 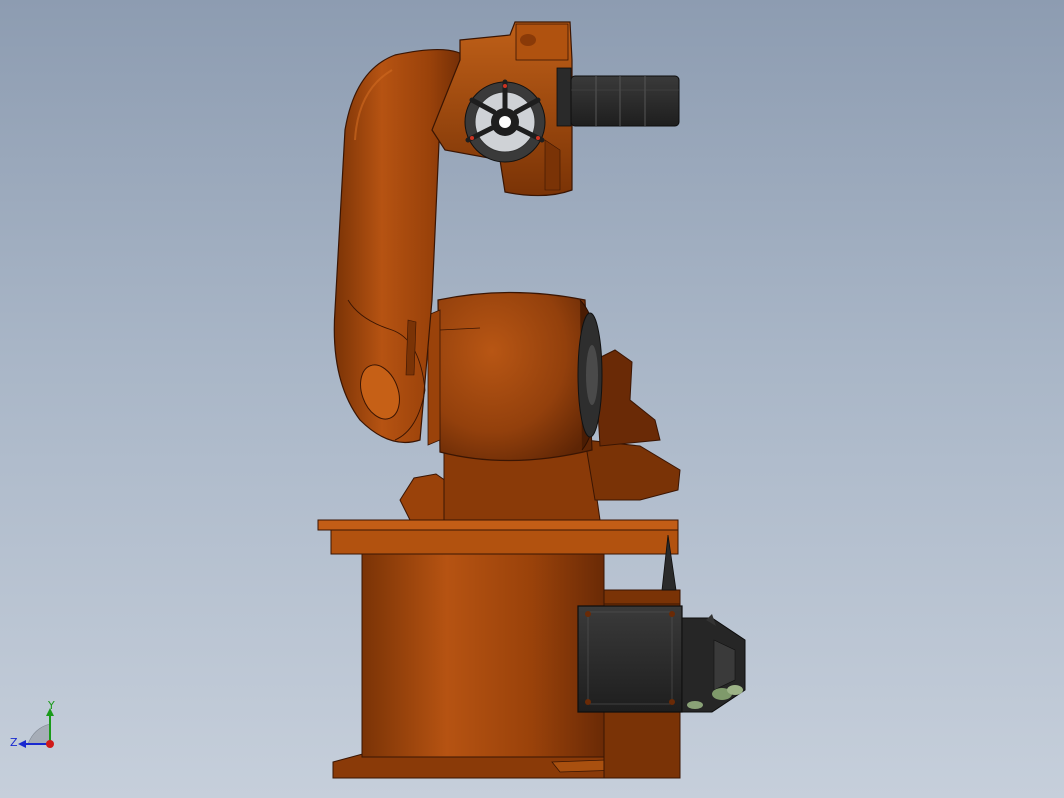 What do you see at coordinates (618, 97) in the screenshot?
I see `wrist-motor` at bounding box center [618, 97].